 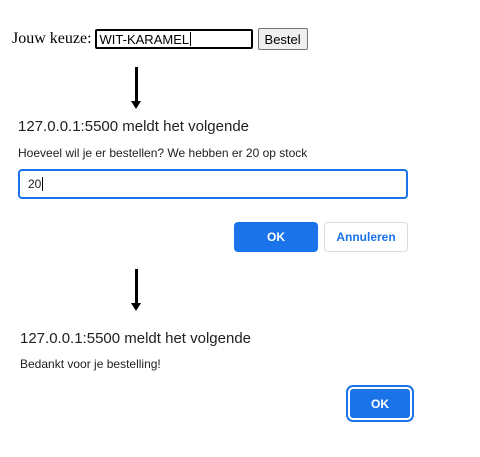 I want to click on prompt-cancel-button: Annuleren, so click(x=366, y=237).